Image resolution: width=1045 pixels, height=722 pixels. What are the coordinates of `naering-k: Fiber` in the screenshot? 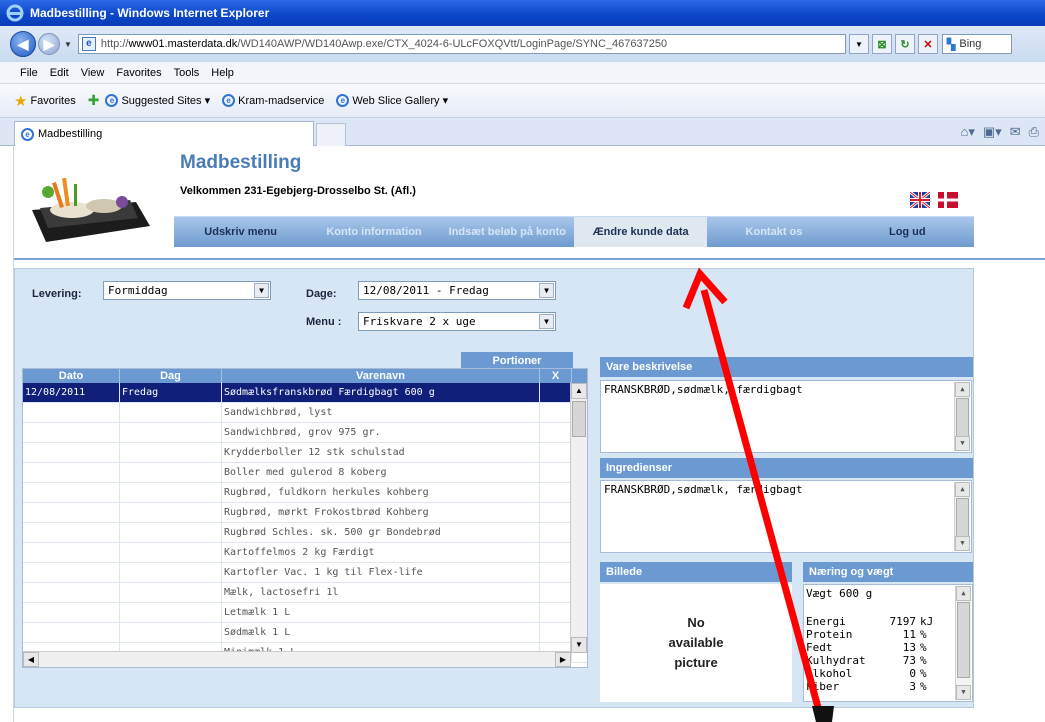 It's located at (823, 686).